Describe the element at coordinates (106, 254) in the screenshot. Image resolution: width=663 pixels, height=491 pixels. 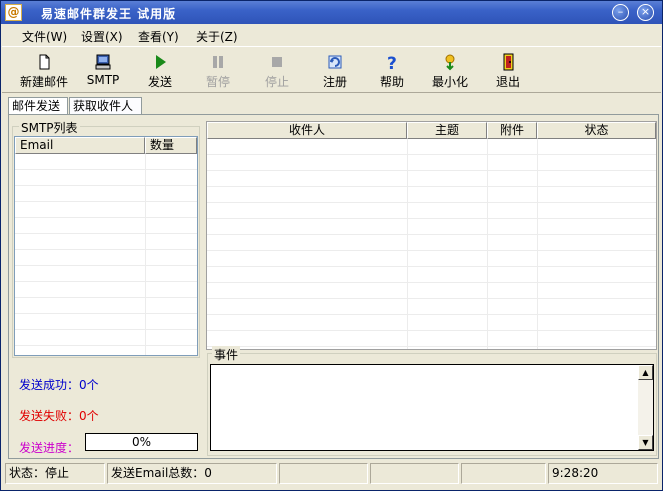
I see `smtp-list-body` at that location.